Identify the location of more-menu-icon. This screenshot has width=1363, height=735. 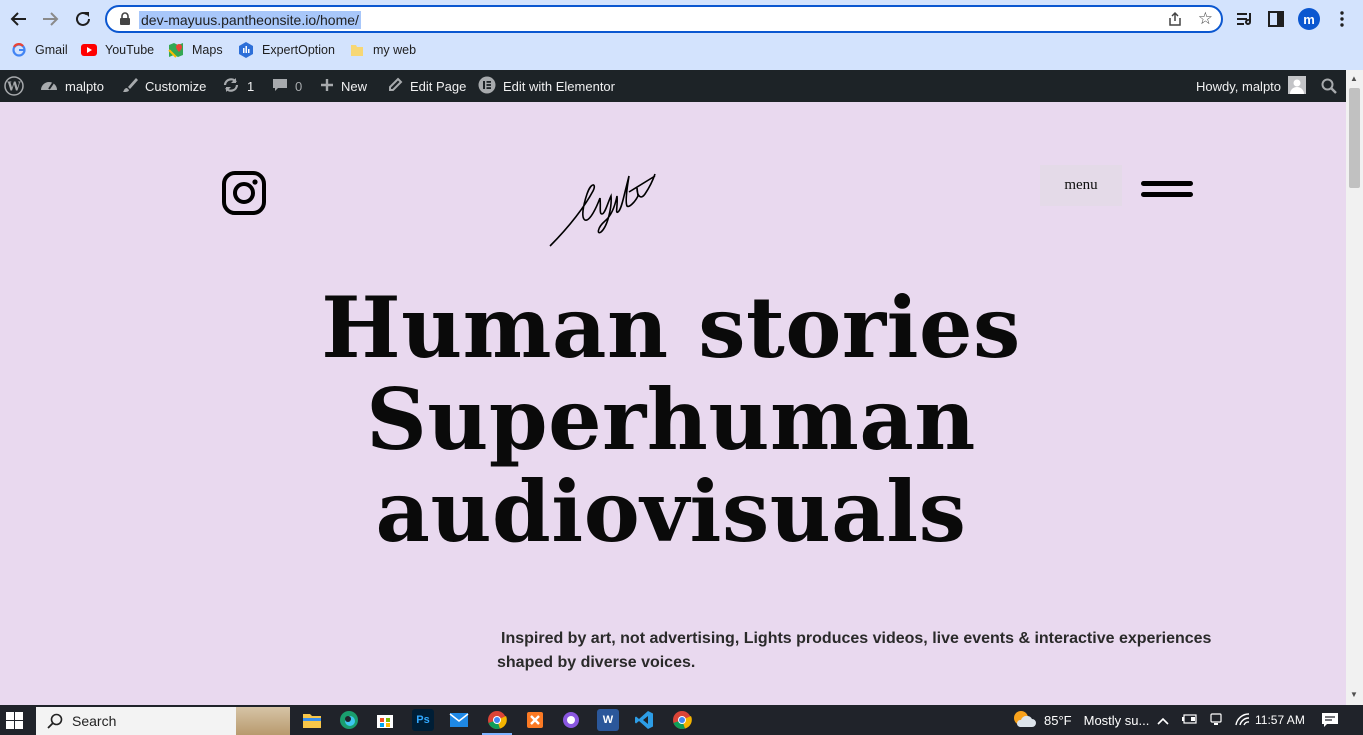
(1342, 19).